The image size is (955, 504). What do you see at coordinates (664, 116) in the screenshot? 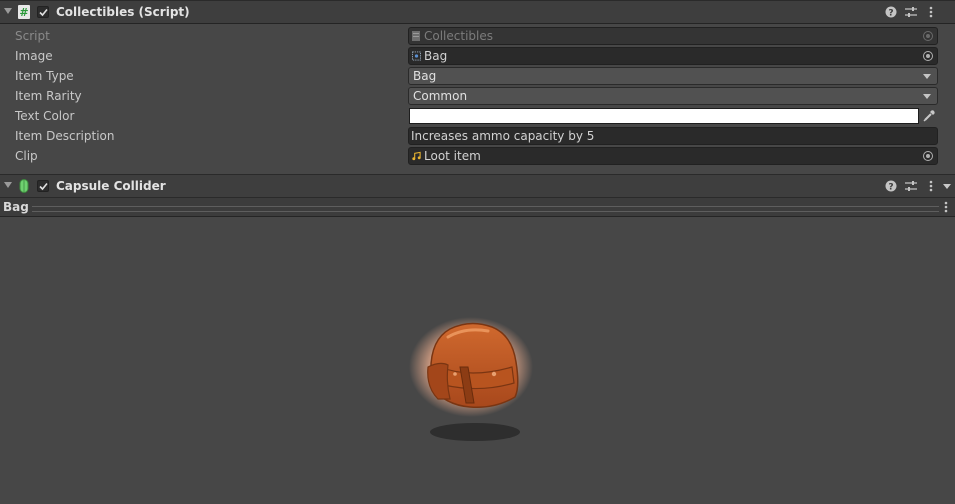
I see `text-color-swatch` at bounding box center [664, 116].